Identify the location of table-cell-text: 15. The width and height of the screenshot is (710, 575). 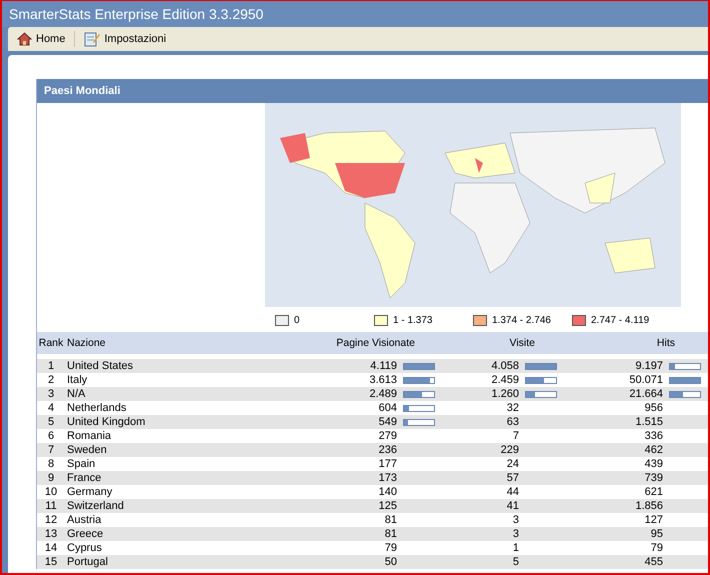
(51, 562).